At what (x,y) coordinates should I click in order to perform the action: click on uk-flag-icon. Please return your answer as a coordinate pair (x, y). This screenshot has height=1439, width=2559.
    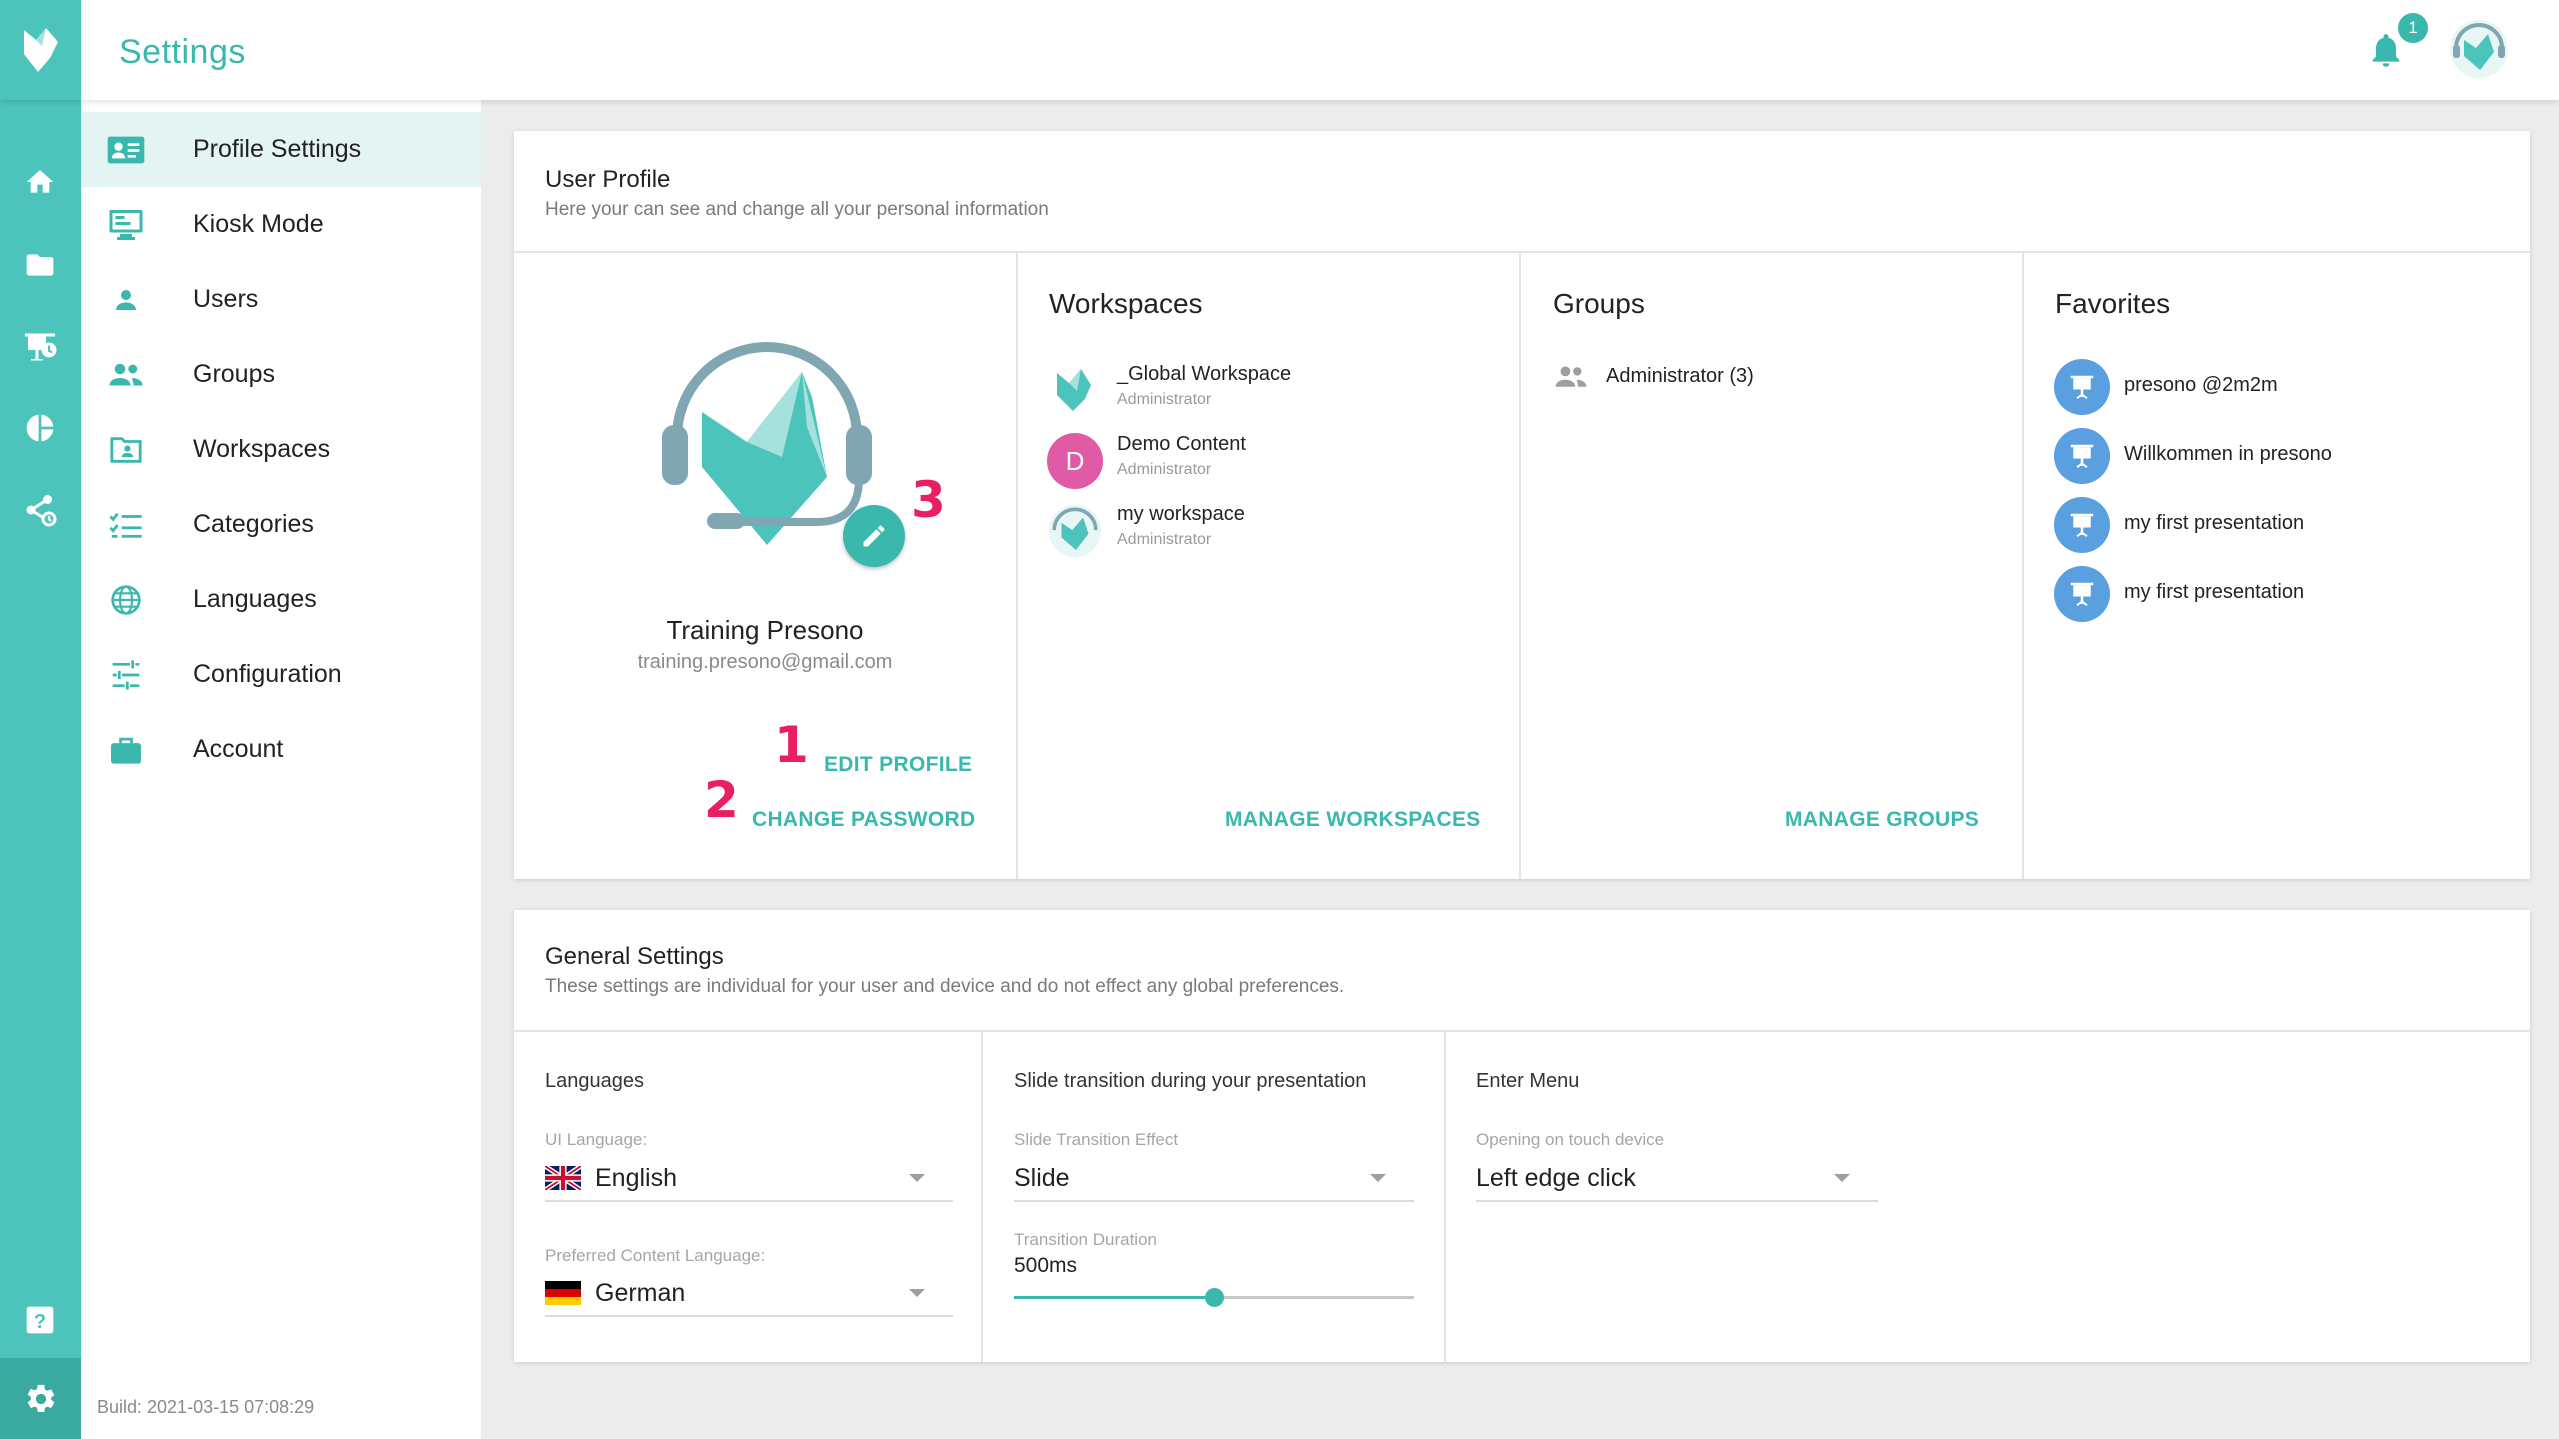
    Looking at the image, I should click on (563, 1178).